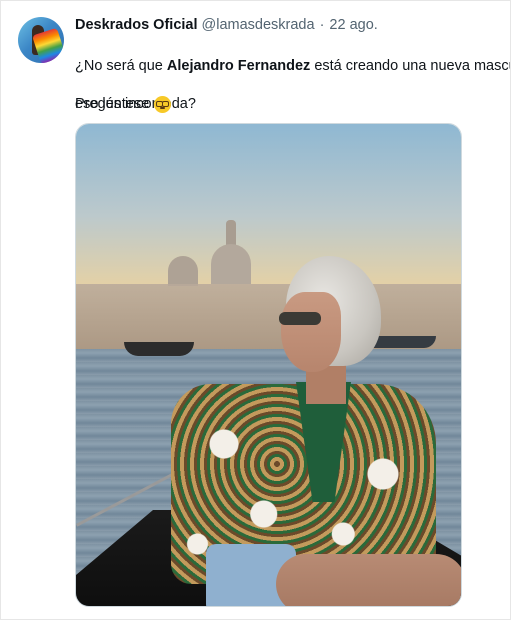  Describe the element at coordinates (48, 45) in the screenshot. I see `rainbow-flag-icon` at that location.